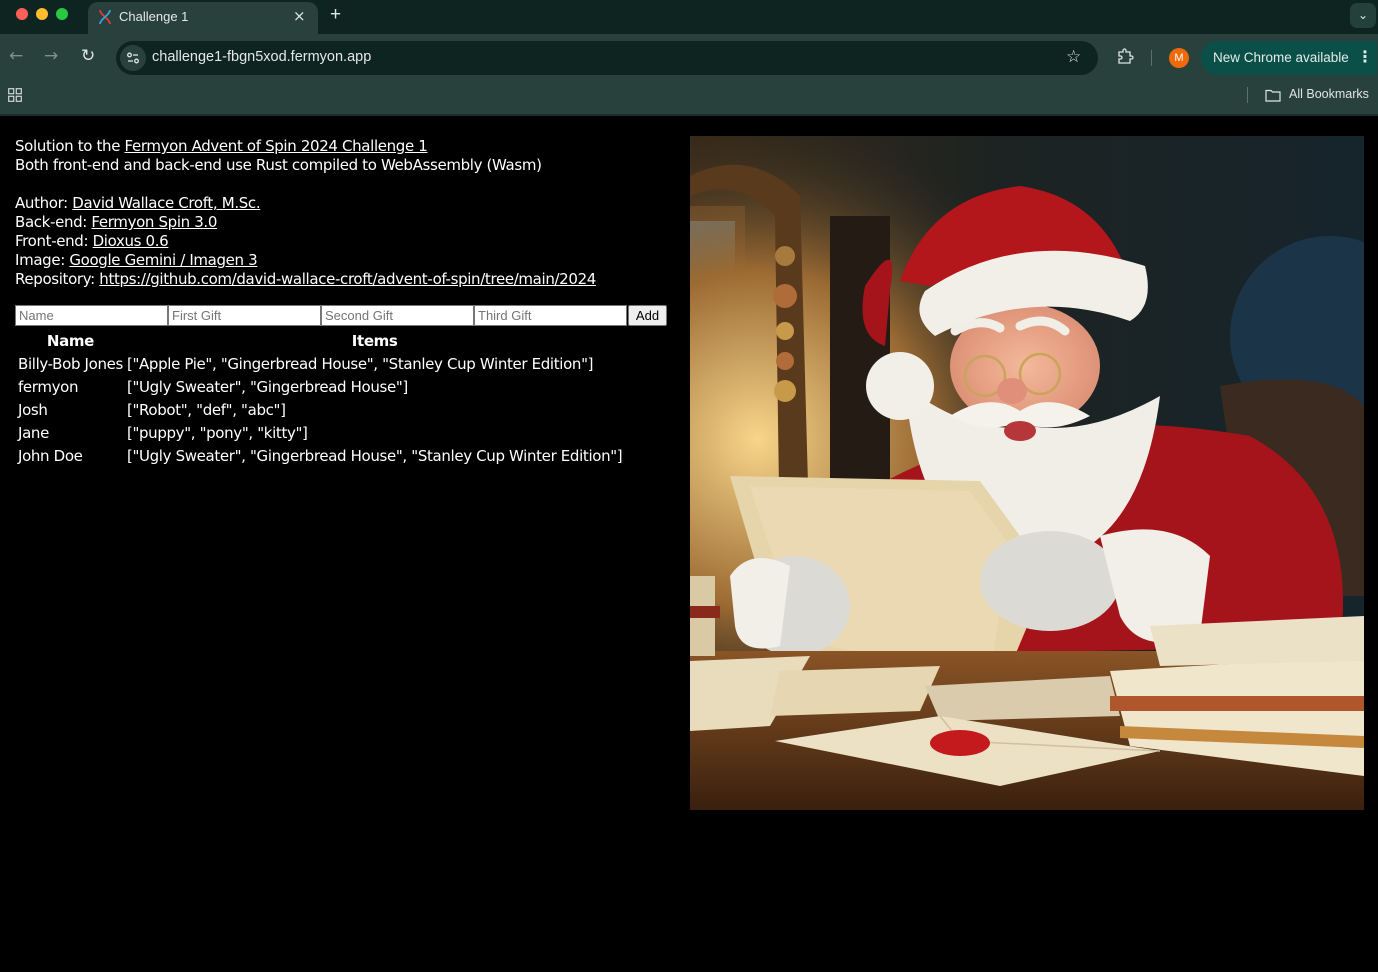 This screenshot has height=972, width=1378. I want to click on credit-frontend: Front-end: Dioxus 0.6, so click(345, 241).